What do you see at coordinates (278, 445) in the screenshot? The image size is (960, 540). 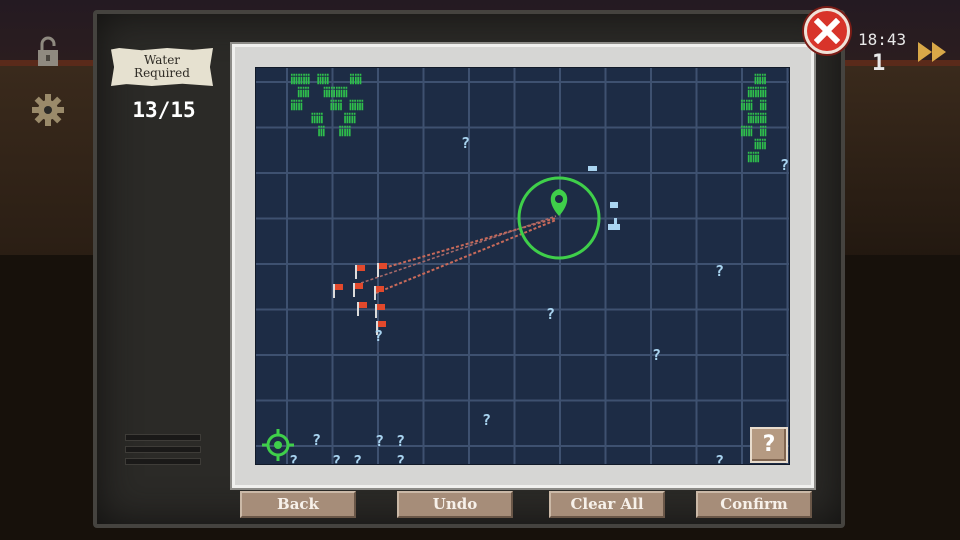 I see `locate-icon` at bounding box center [278, 445].